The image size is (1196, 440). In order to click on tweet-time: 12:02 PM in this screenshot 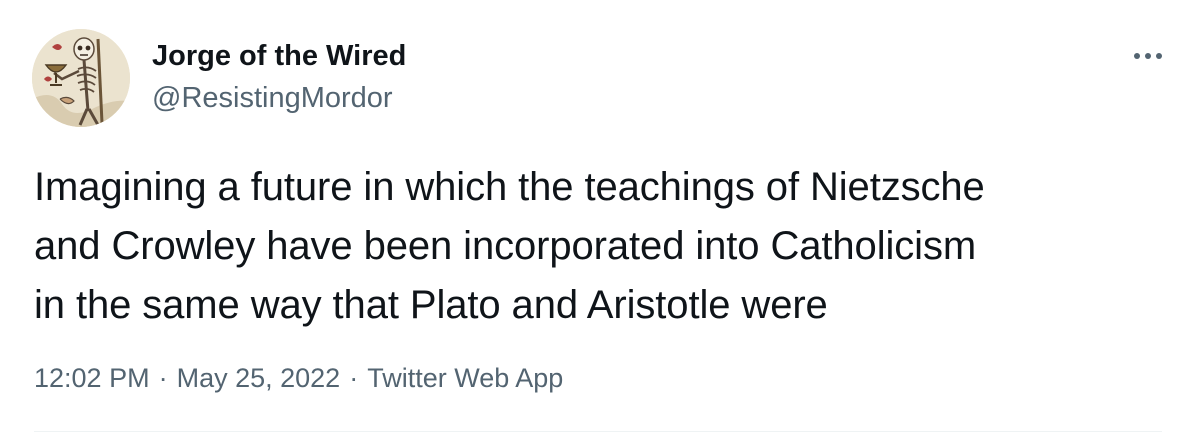, I will do `click(92, 378)`.